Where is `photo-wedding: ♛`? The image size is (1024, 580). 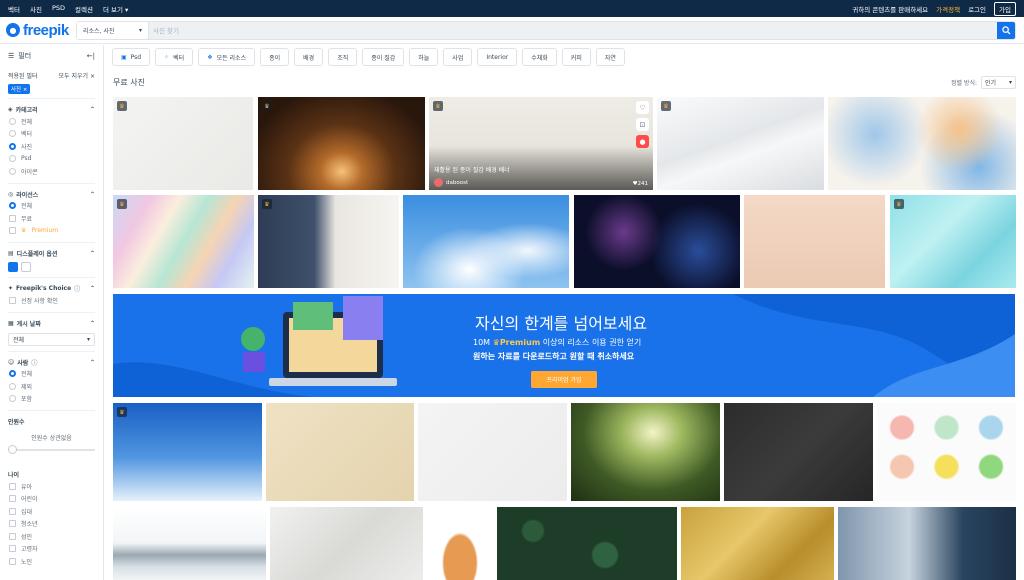
photo-wedding: ♛ is located at coordinates (328, 241).